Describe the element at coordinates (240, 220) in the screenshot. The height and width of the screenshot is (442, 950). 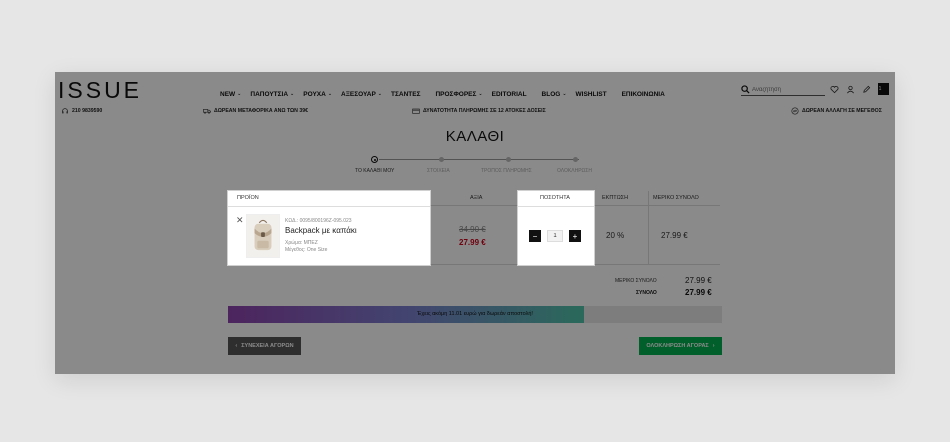
I see `remove-item-icon: ✕` at that location.